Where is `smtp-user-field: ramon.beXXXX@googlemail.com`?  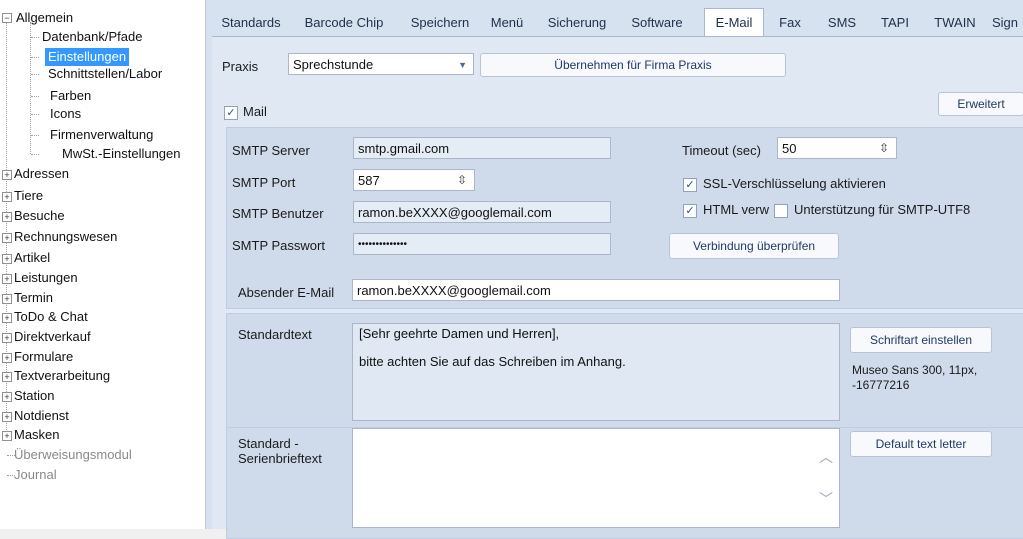
smtp-user-field: ramon.beXXXX@googlemail.com is located at coordinates (482, 212).